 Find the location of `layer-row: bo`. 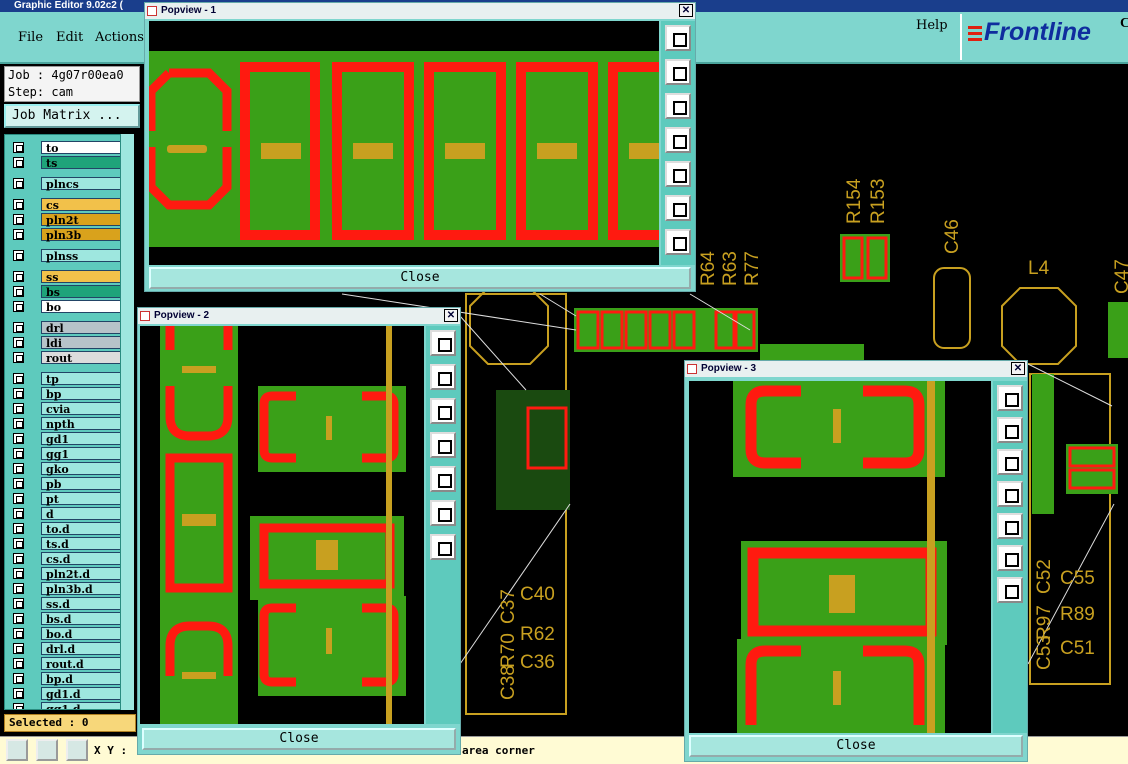

layer-row: bo is located at coordinates (66, 307).